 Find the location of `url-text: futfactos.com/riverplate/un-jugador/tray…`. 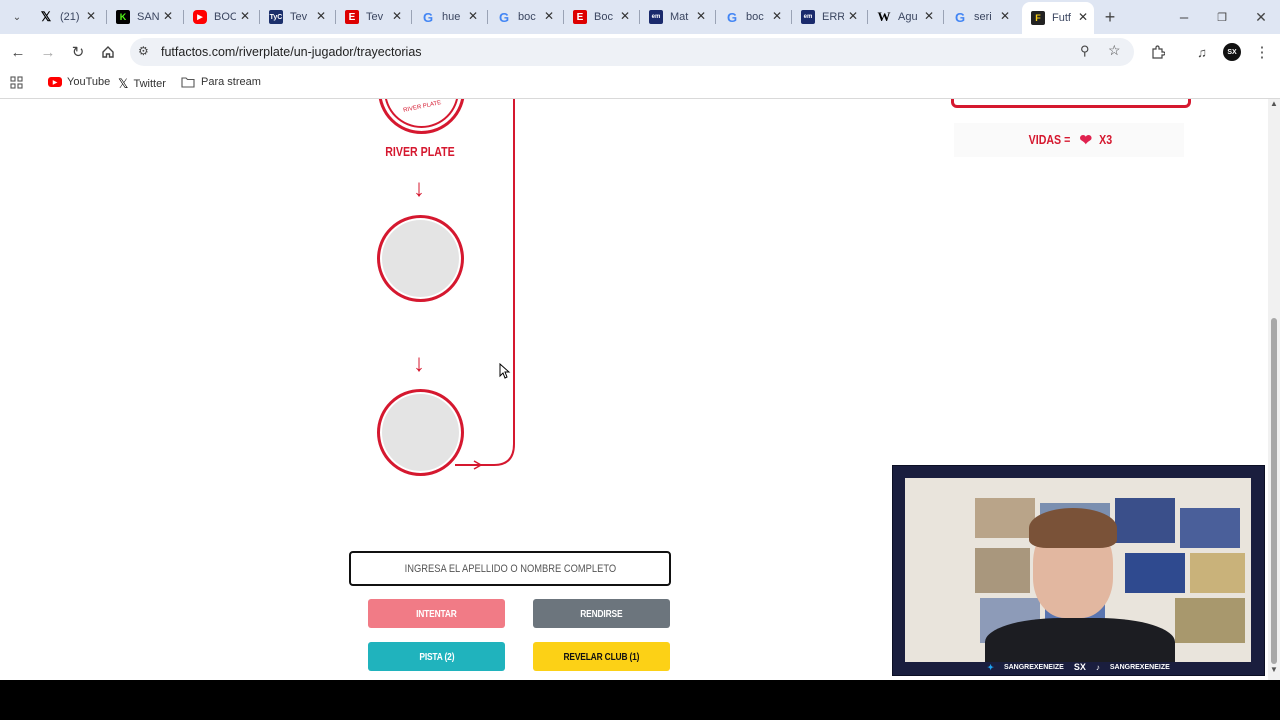

url-text: futfactos.com/riverplate/un-jugador/tray… is located at coordinates (291, 52).